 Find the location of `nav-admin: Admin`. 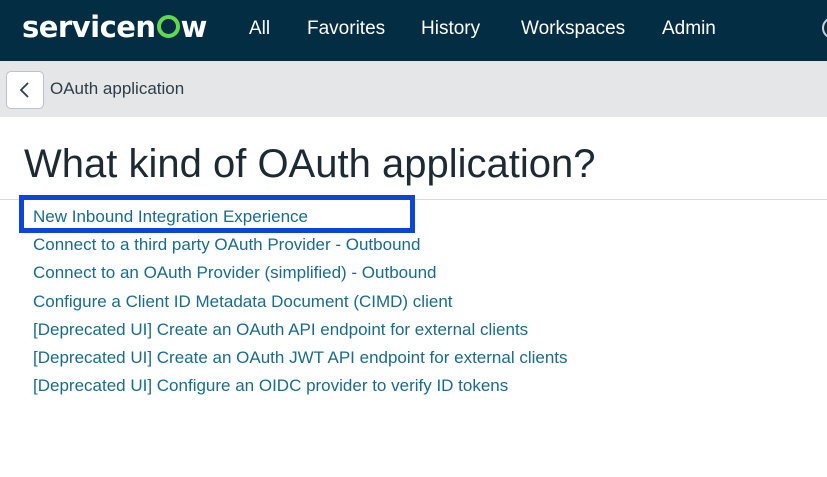

nav-admin: Admin is located at coordinates (689, 29).